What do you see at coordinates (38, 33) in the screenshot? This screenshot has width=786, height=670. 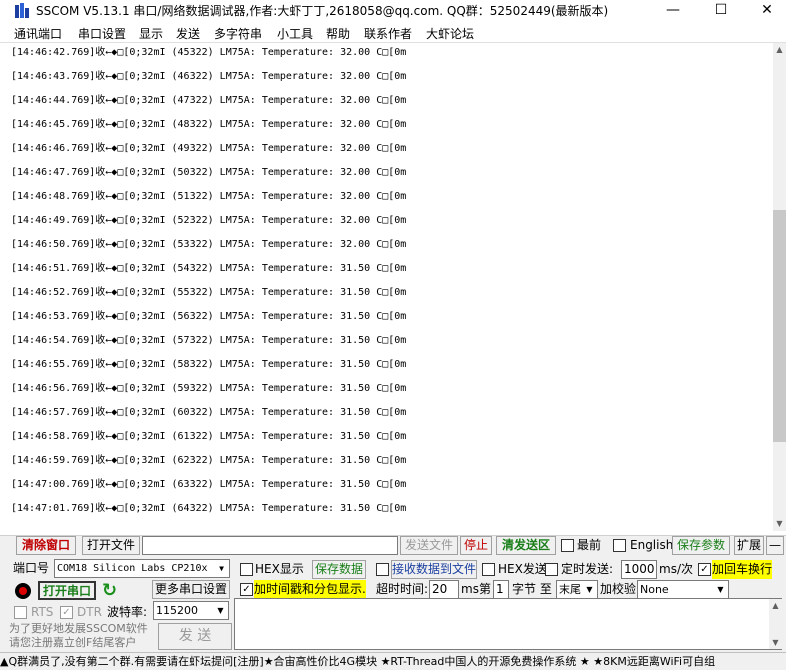 I see `menu-port: 通讯端口` at bounding box center [38, 33].